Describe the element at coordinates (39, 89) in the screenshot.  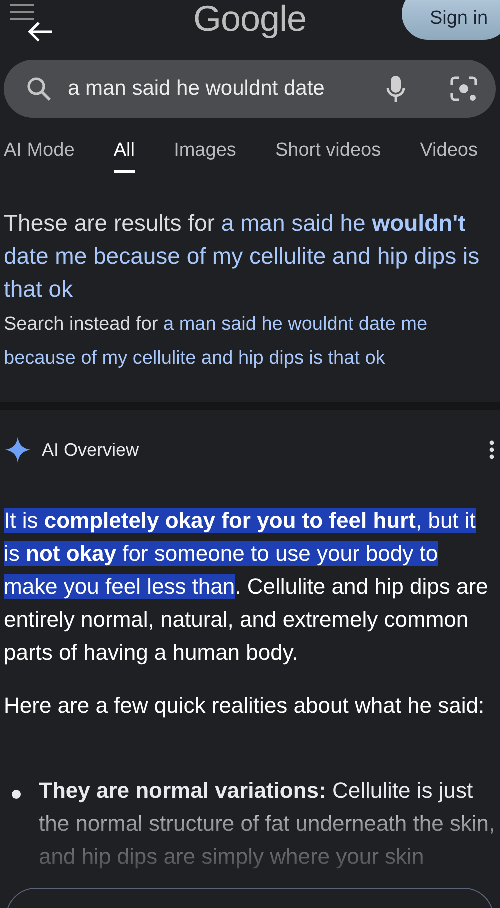
I see `search-icon` at that location.